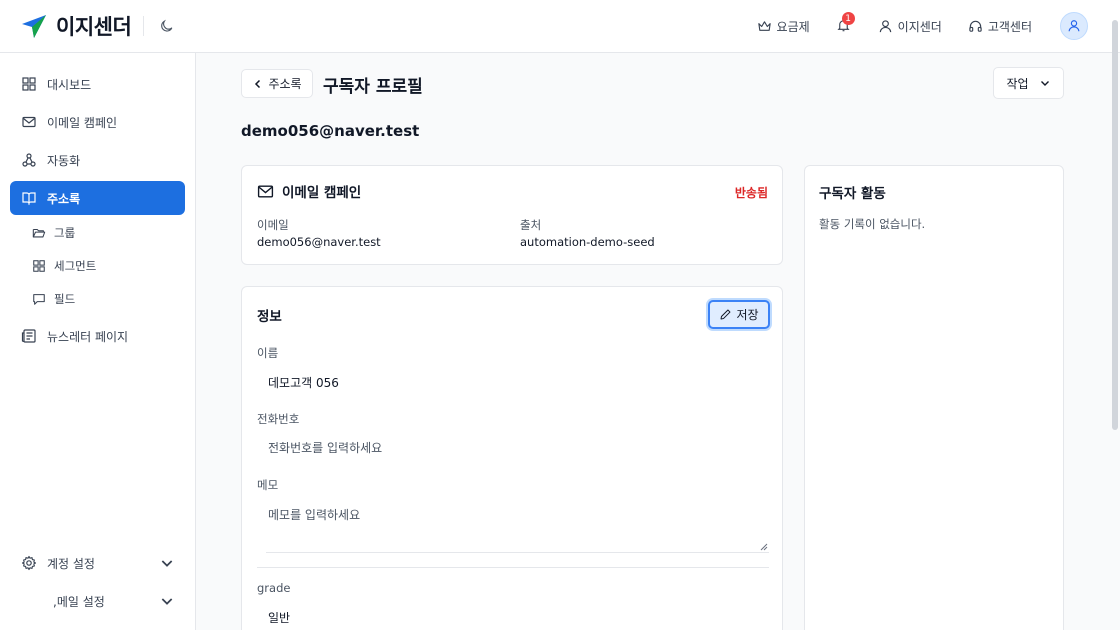 The height and width of the screenshot is (630, 1120). I want to click on sidebar-item-label: 뉴스레터 페이지, so click(88, 336).